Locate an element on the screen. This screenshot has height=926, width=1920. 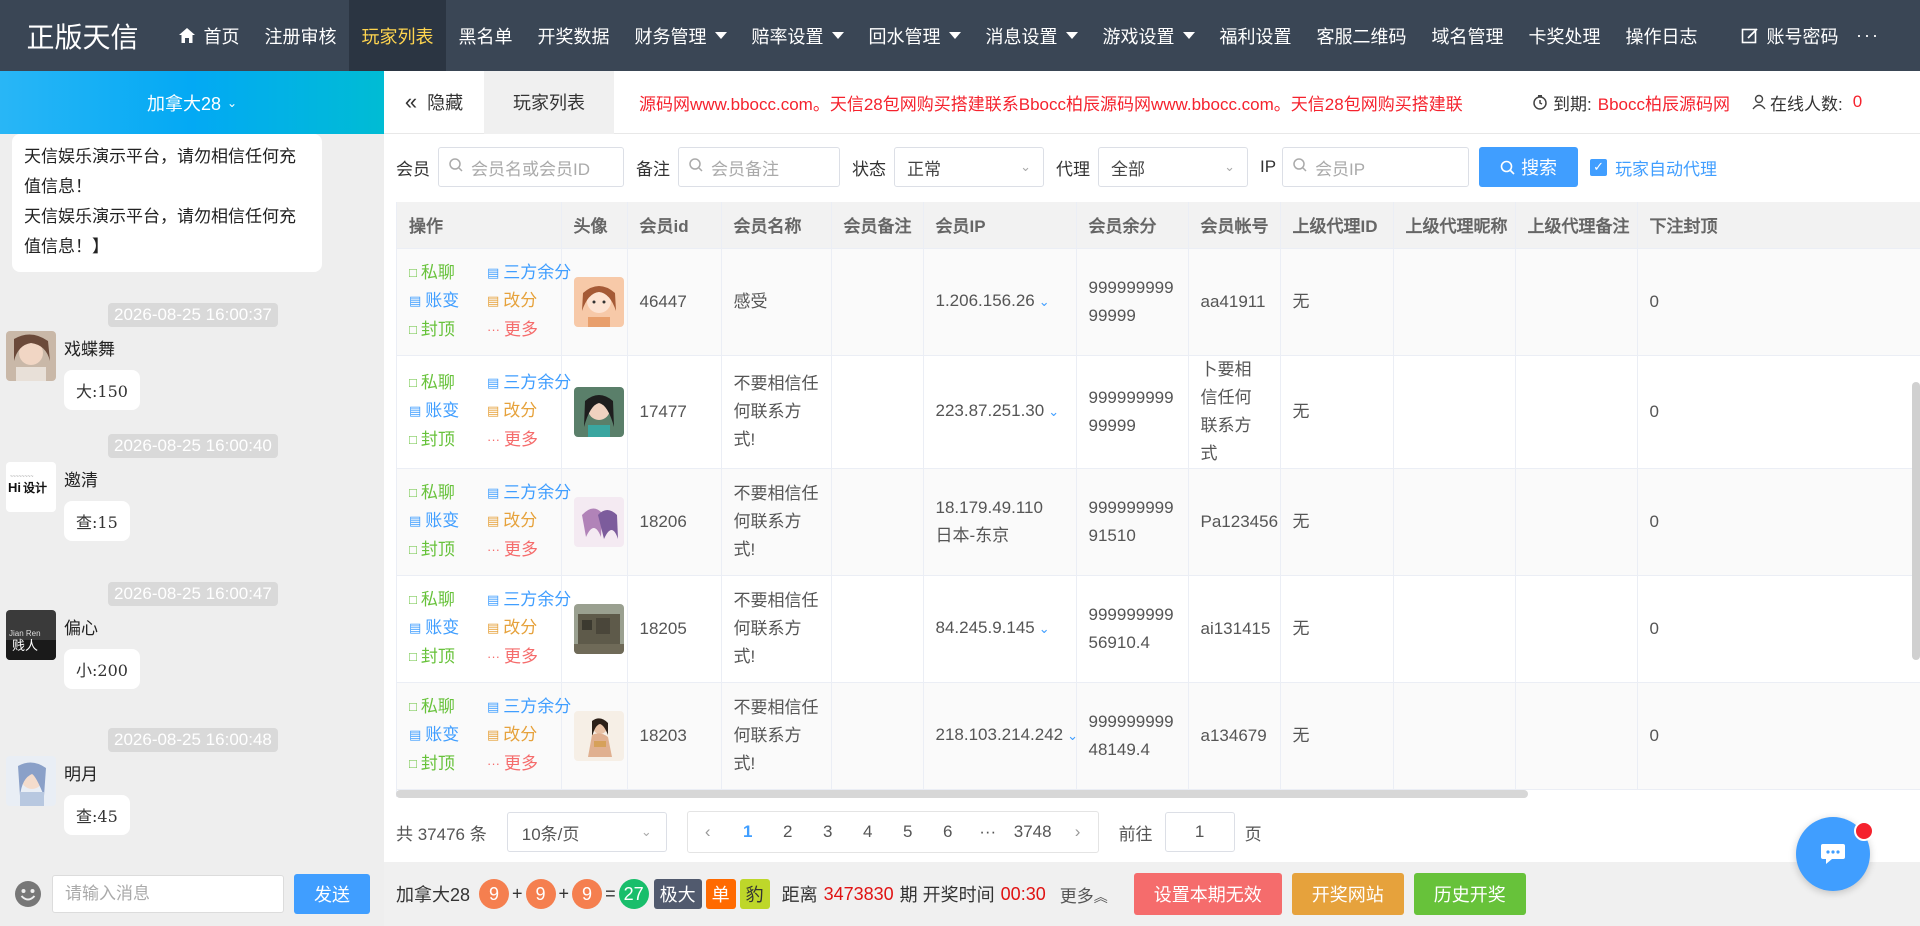
column-header: 会员名称 is located at coordinates (776, 225).